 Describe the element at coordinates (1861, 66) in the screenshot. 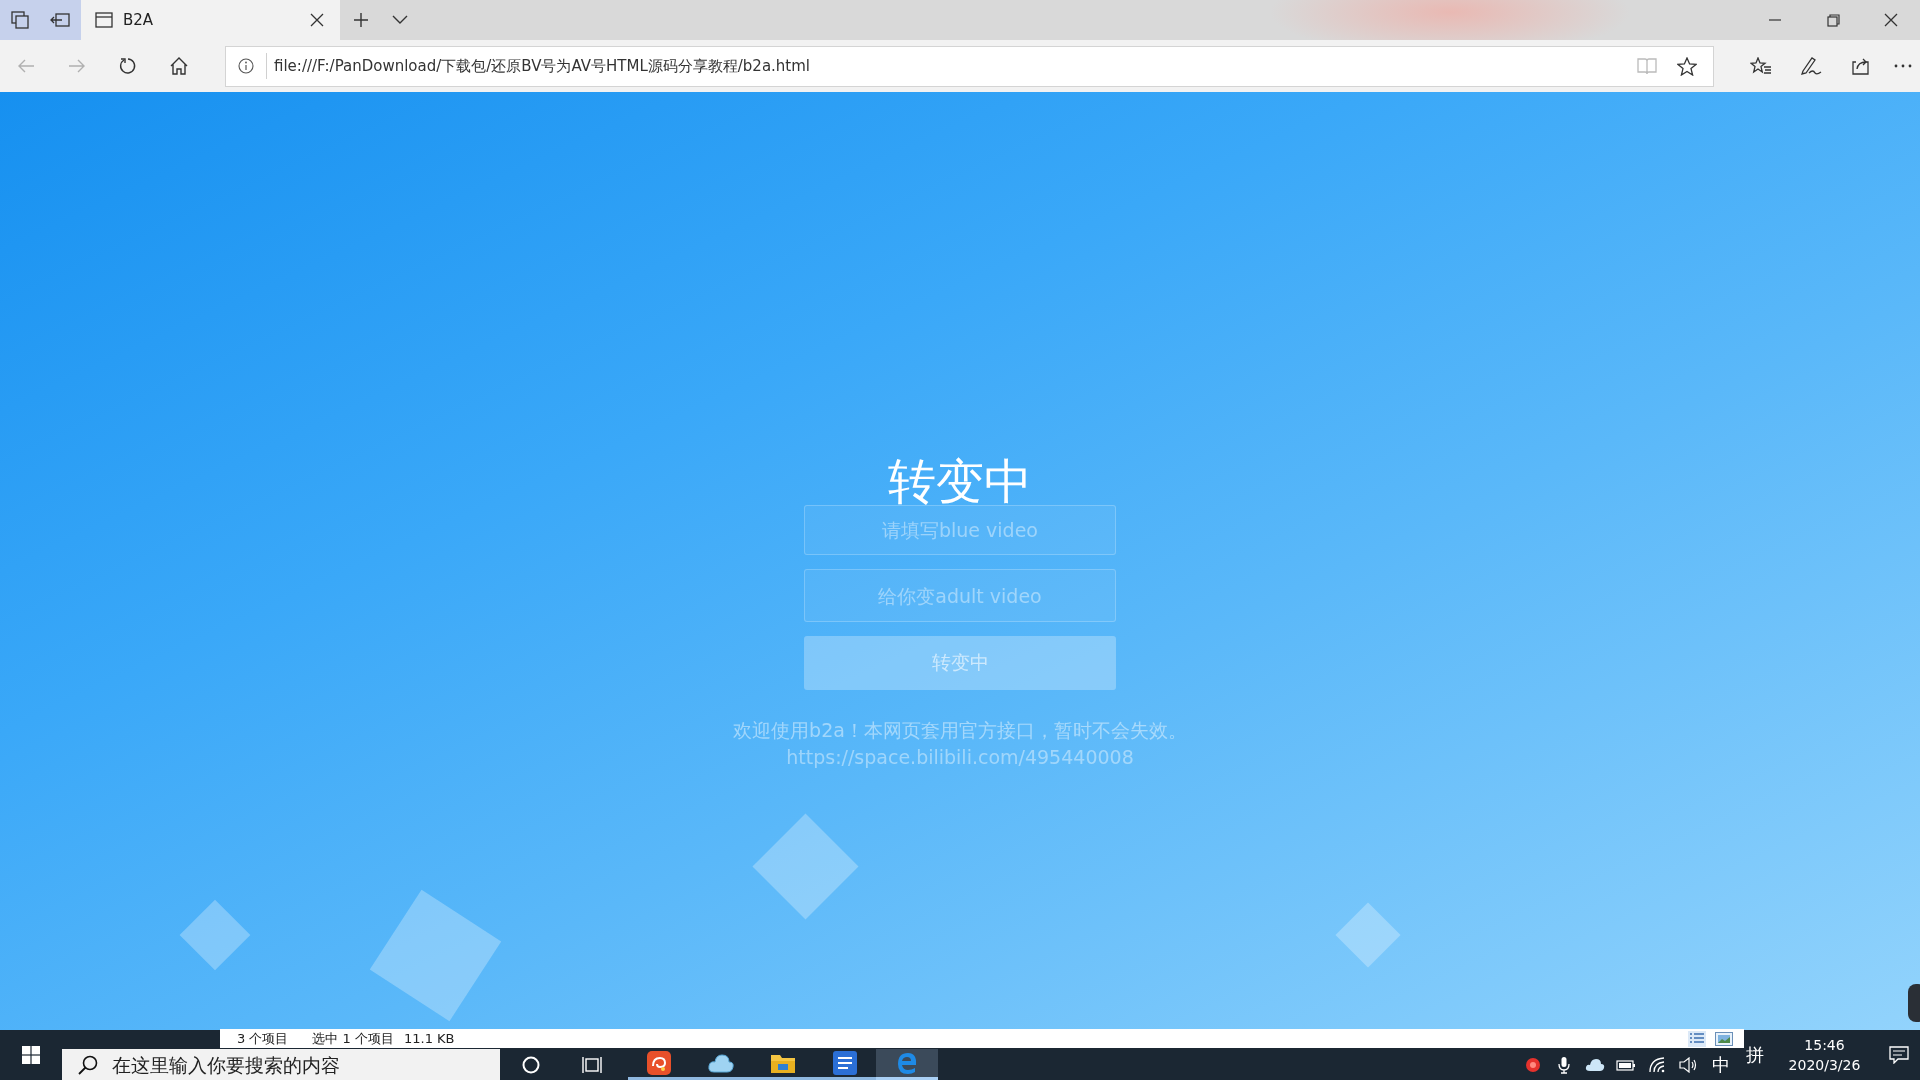

I see `share-icon` at that location.